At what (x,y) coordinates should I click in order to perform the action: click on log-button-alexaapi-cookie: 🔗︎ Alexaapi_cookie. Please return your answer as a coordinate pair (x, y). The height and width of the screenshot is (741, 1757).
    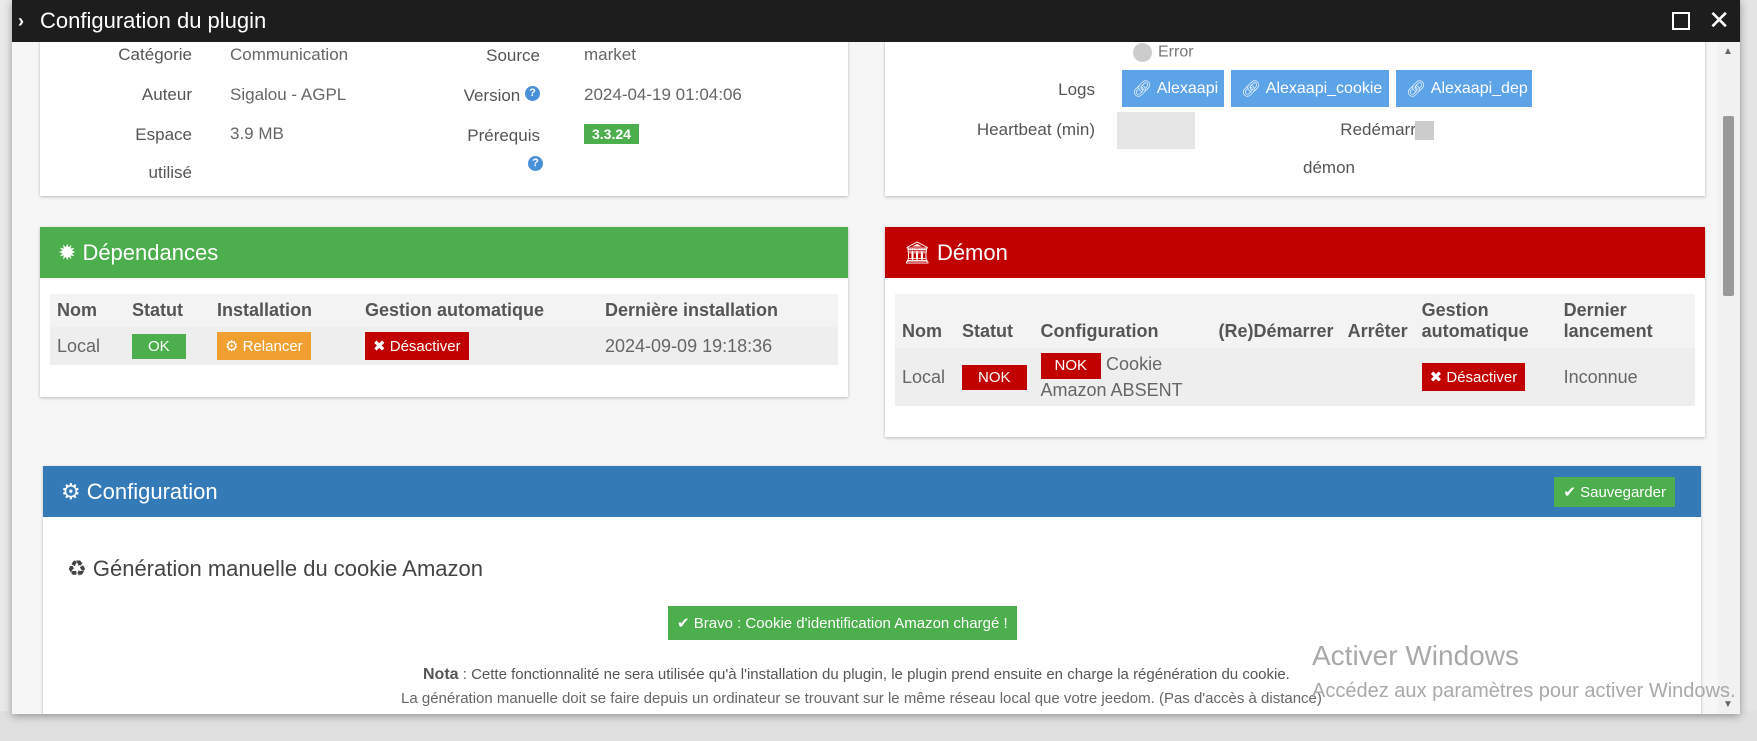
    Looking at the image, I should click on (1310, 88).